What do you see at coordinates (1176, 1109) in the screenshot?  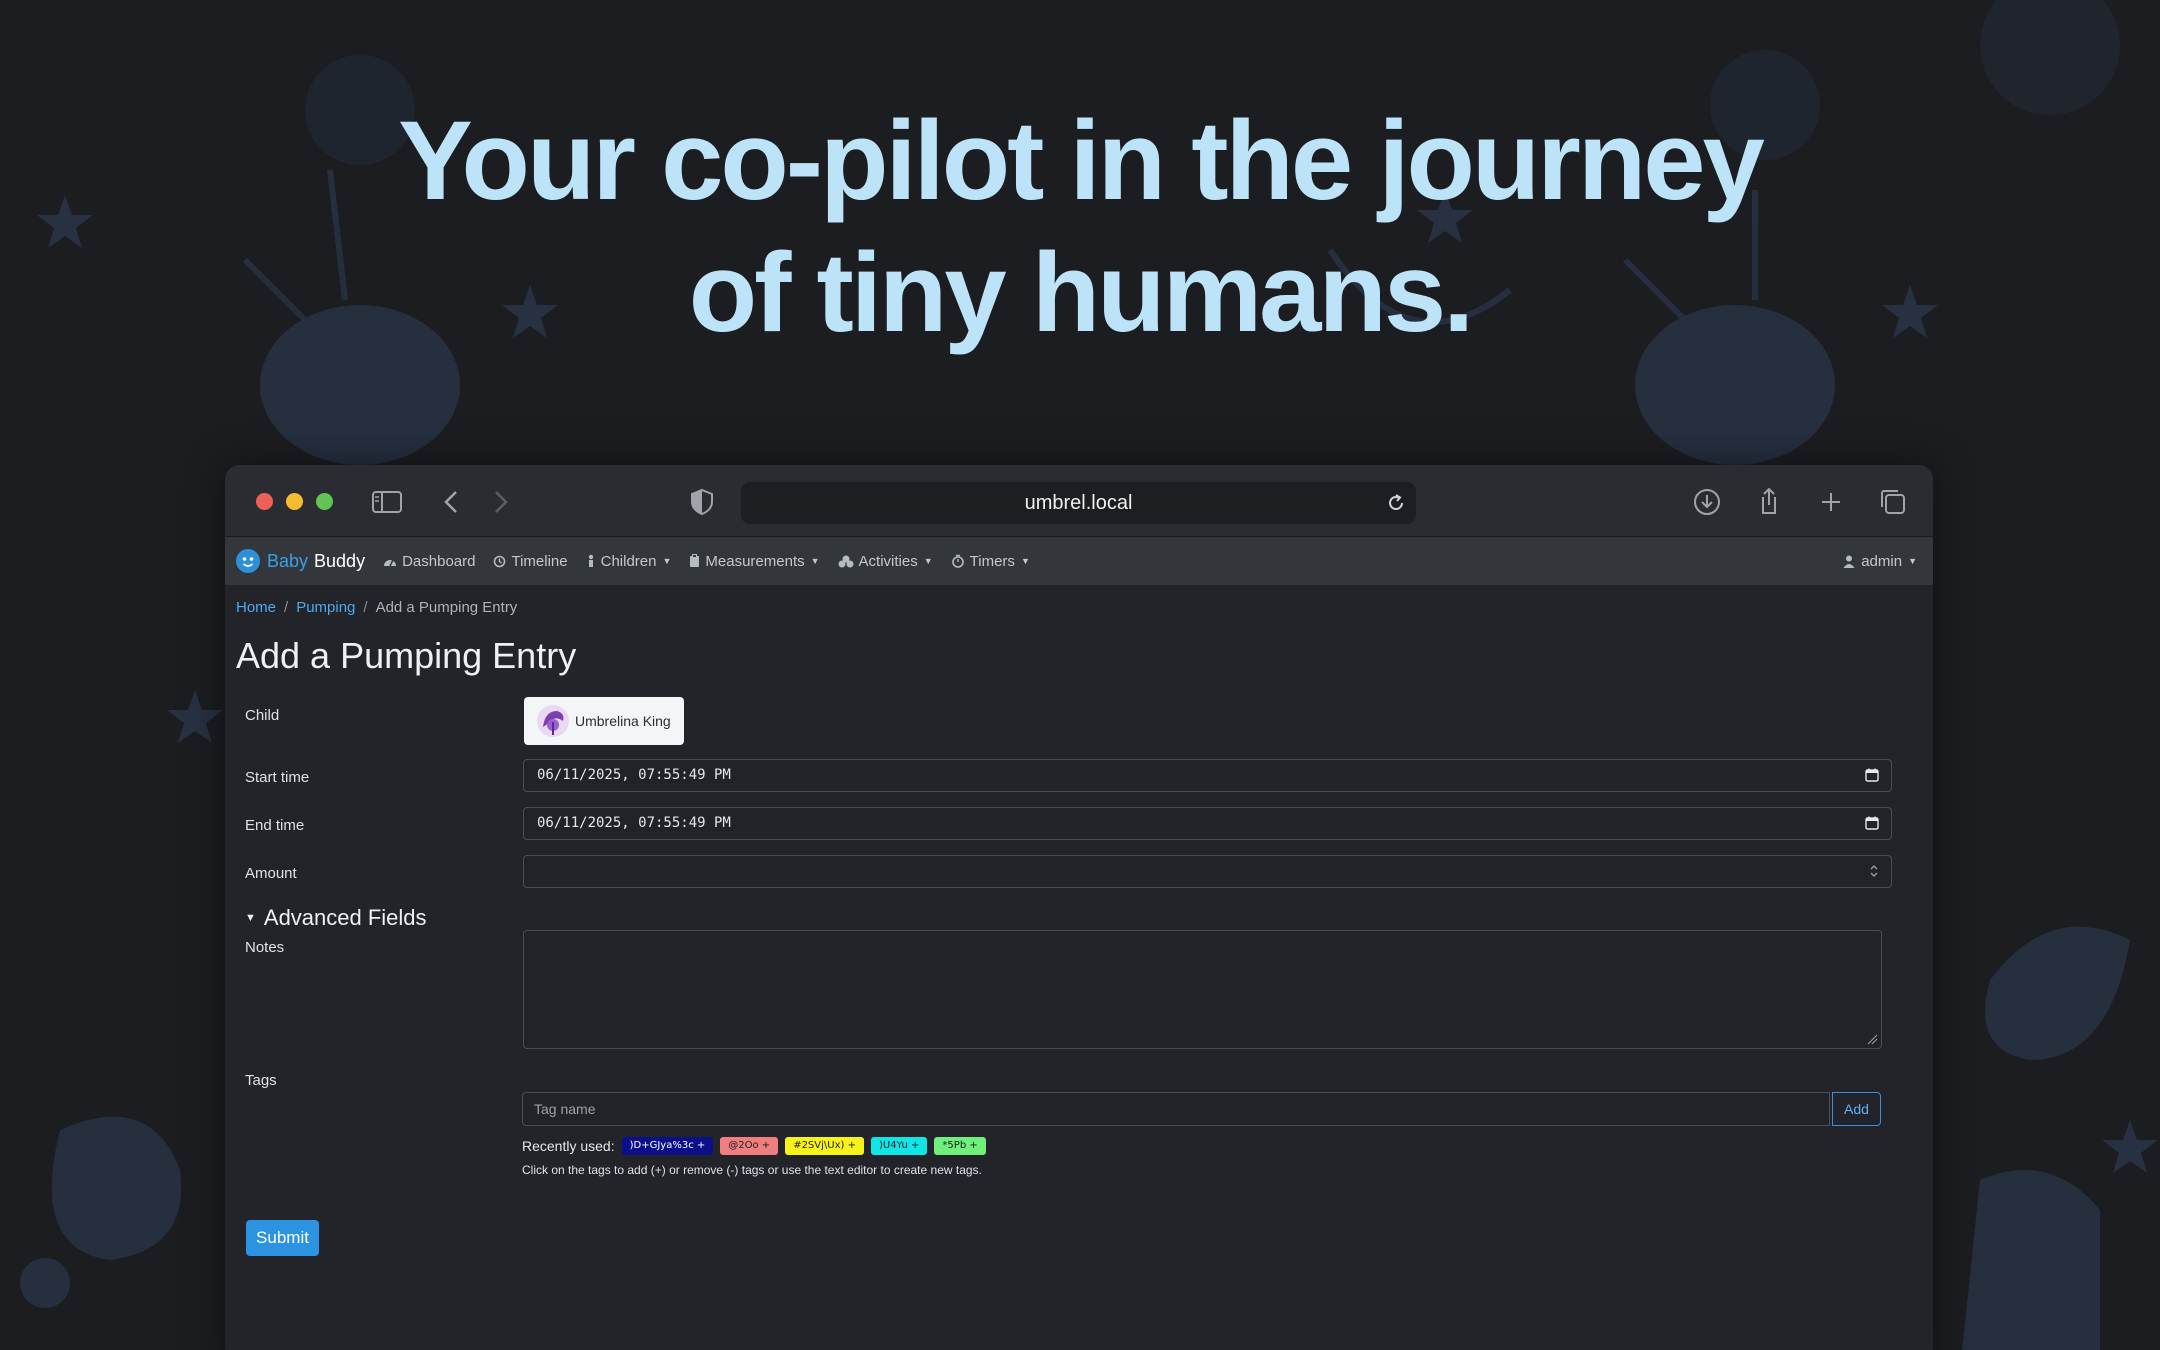 I see `tag-name-input: Tag name` at bounding box center [1176, 1109].